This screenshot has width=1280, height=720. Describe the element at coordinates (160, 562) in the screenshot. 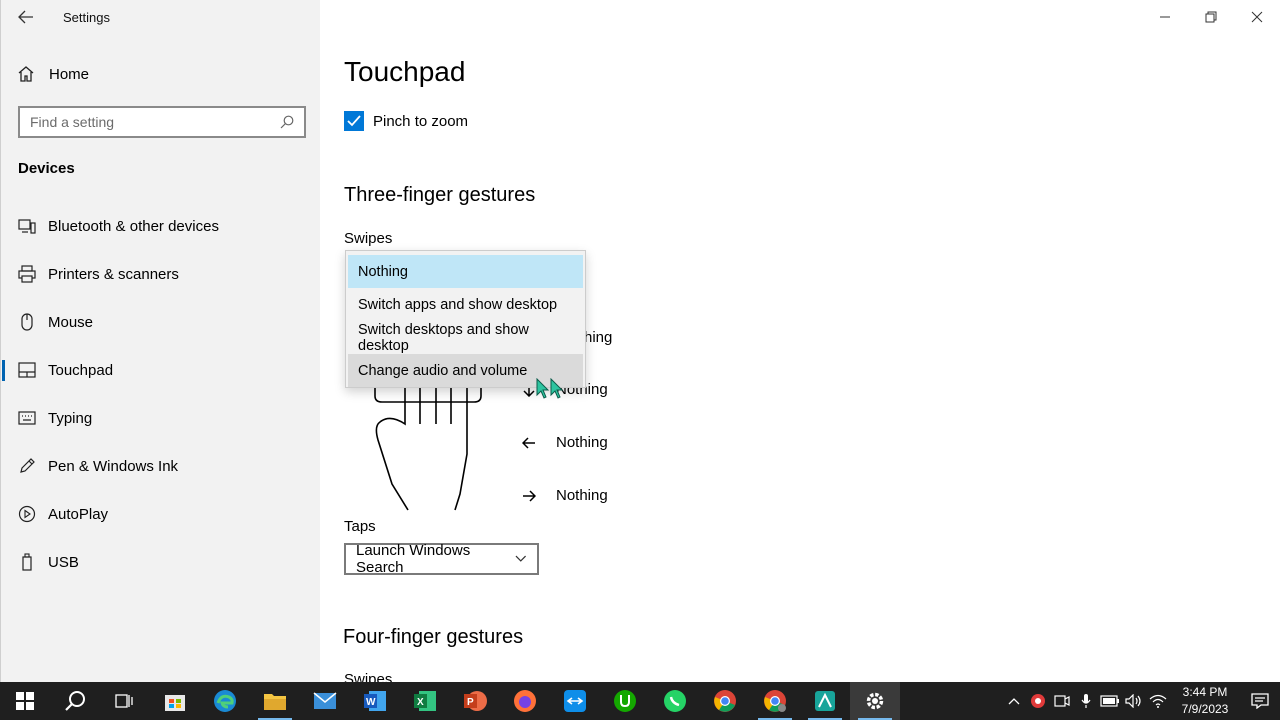

I see `sidebar-item-usb: USB` at that location.